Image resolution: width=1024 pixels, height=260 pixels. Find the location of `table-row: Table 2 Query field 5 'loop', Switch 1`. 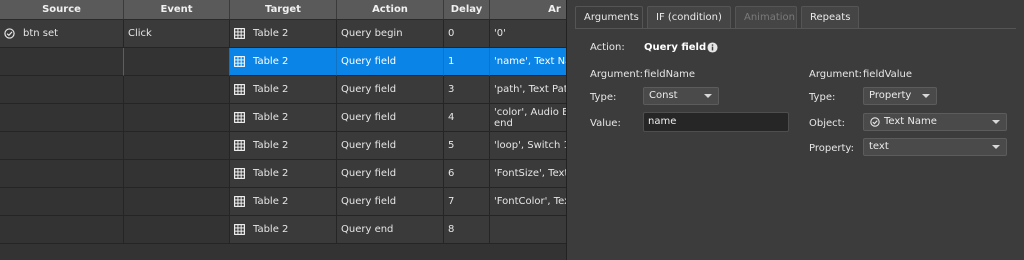

table-row: Table 2 Query field 5 'loop', Switch 1 is located at coordinates (283, 146).